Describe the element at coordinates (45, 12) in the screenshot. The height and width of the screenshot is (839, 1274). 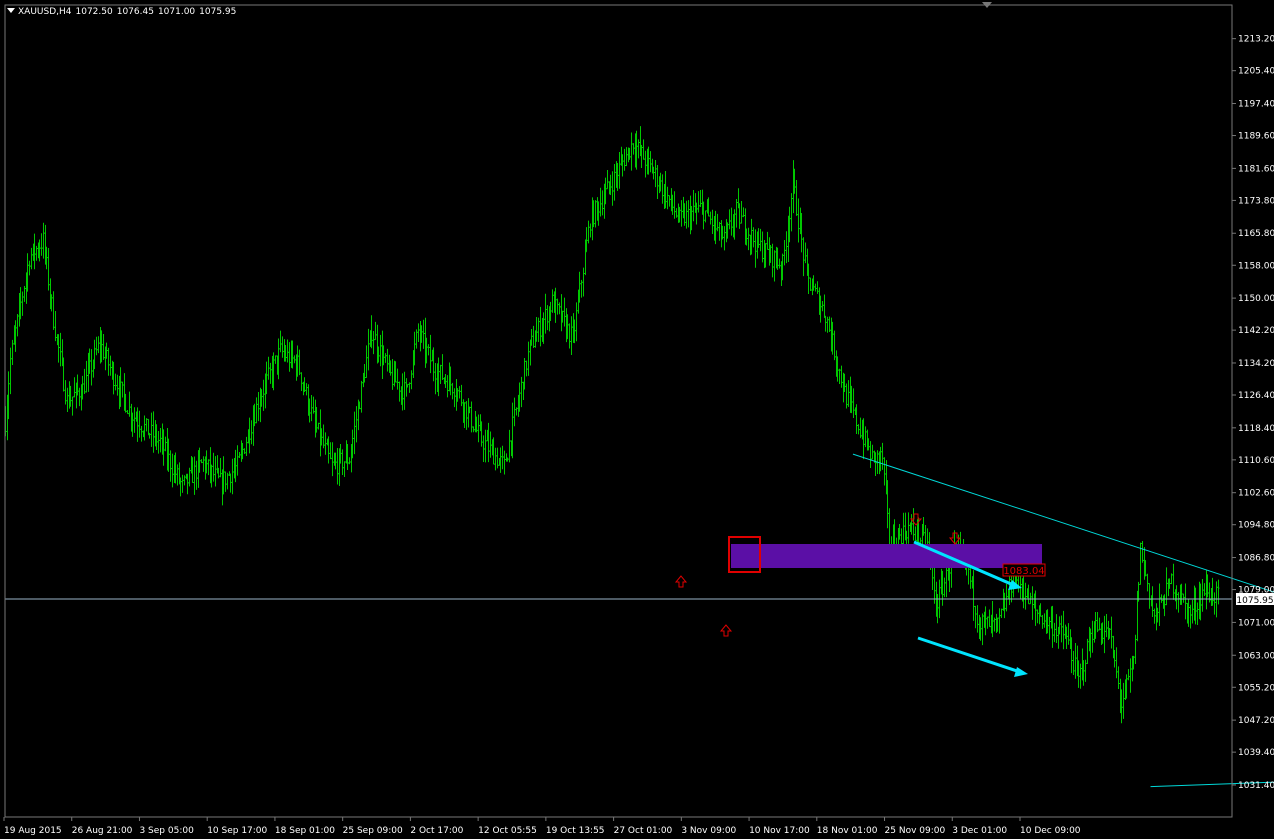
I see `symbol-label: XAUUSD,H4` at that location.